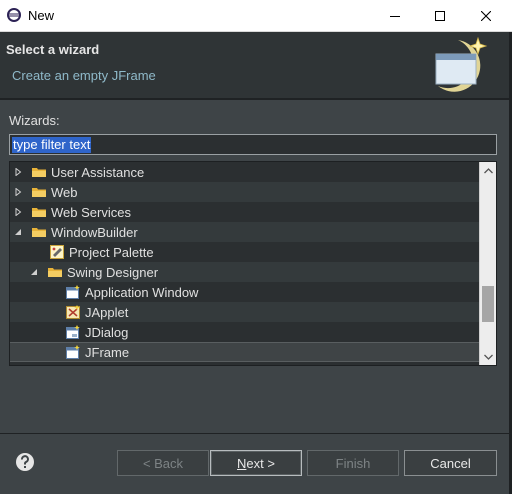  I want to click on maximize-button, so click(440, 15).